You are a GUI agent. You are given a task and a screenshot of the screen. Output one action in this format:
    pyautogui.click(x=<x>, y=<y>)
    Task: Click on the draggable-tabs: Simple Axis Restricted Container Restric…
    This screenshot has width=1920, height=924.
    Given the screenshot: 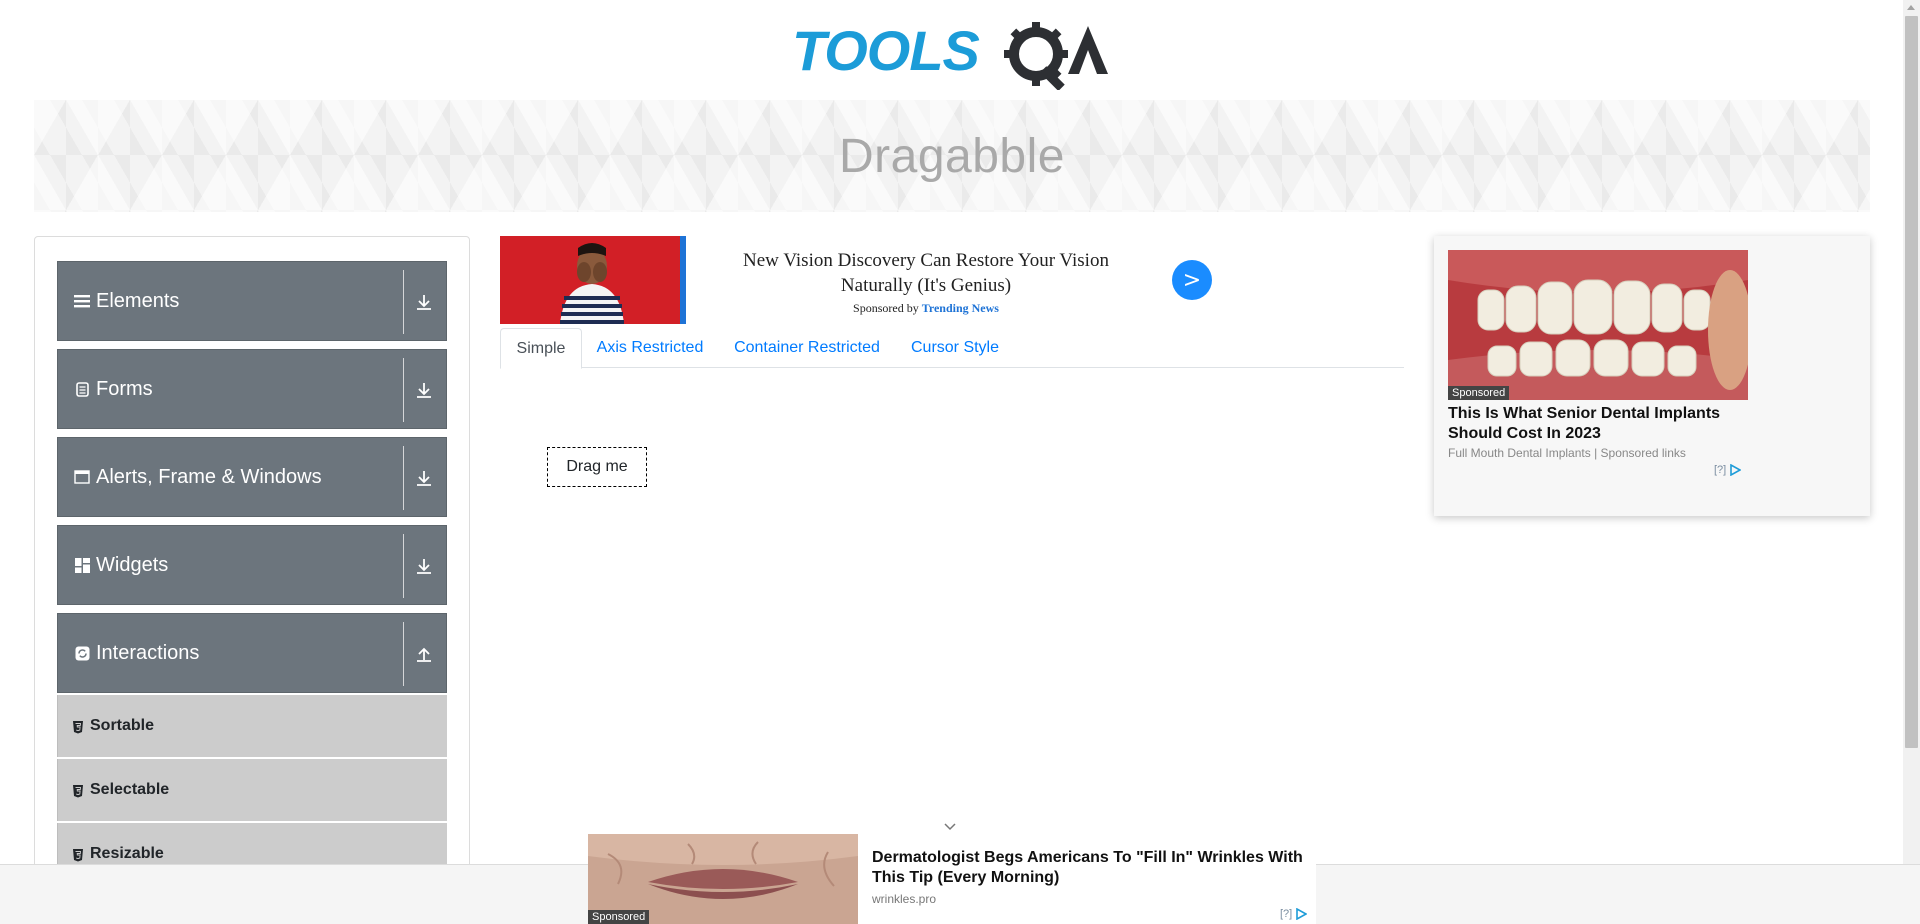 What is the action you would take?
    pyautogui.click(x=952, y=348)
    